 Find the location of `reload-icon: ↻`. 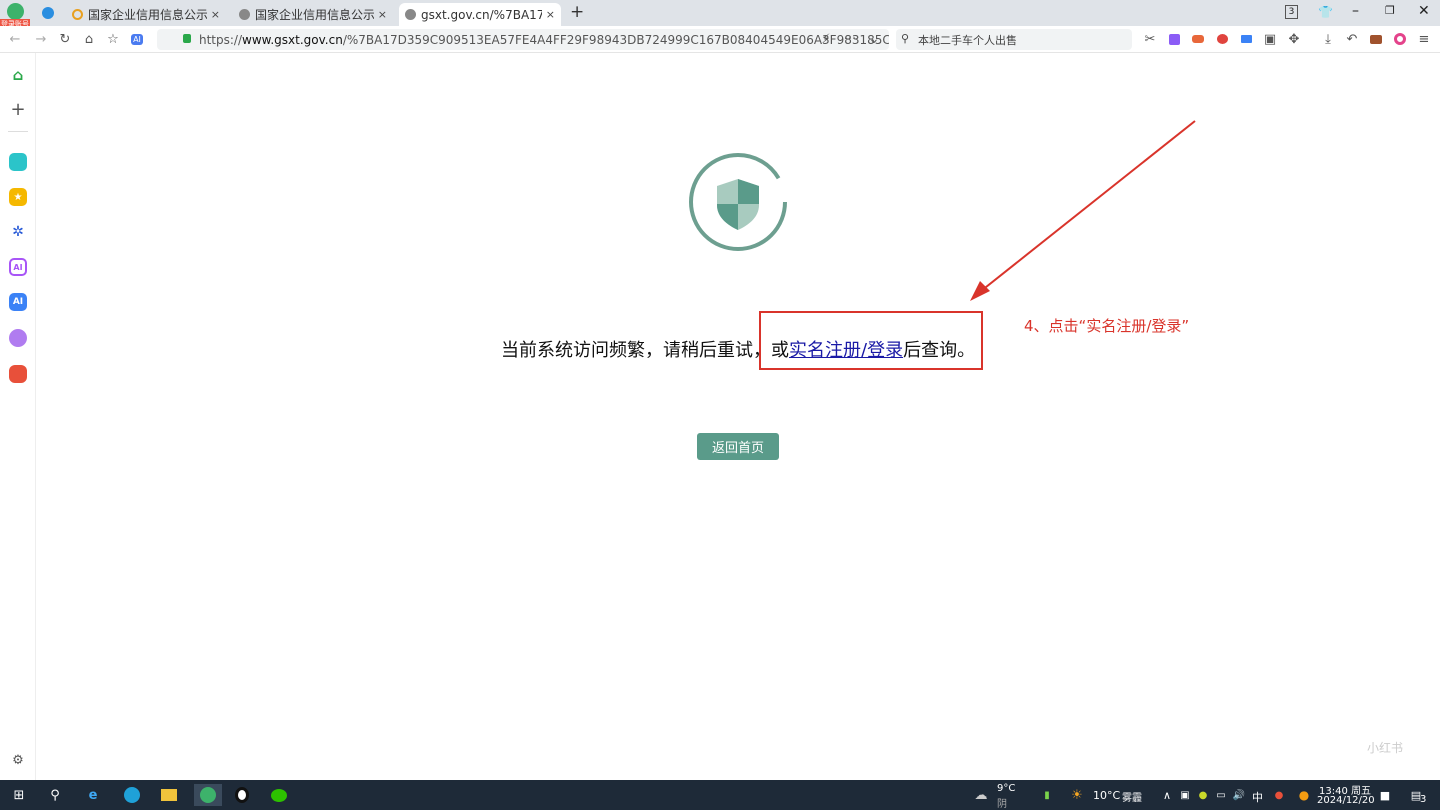

reload-icon: ↻ is located at coordinates (65, 39).